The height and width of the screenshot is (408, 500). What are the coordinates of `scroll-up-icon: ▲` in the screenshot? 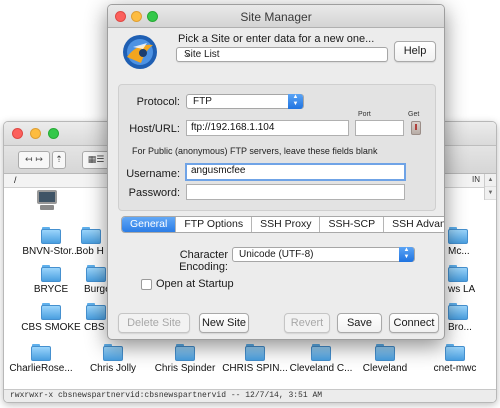 It's located at (490, 180).